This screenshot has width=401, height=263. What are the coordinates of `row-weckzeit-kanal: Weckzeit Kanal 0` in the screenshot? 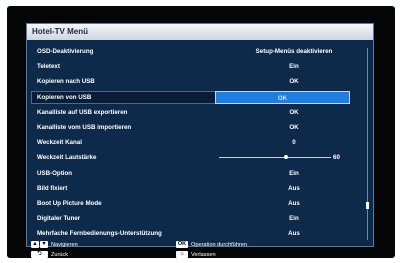 It's located at (199, 142).